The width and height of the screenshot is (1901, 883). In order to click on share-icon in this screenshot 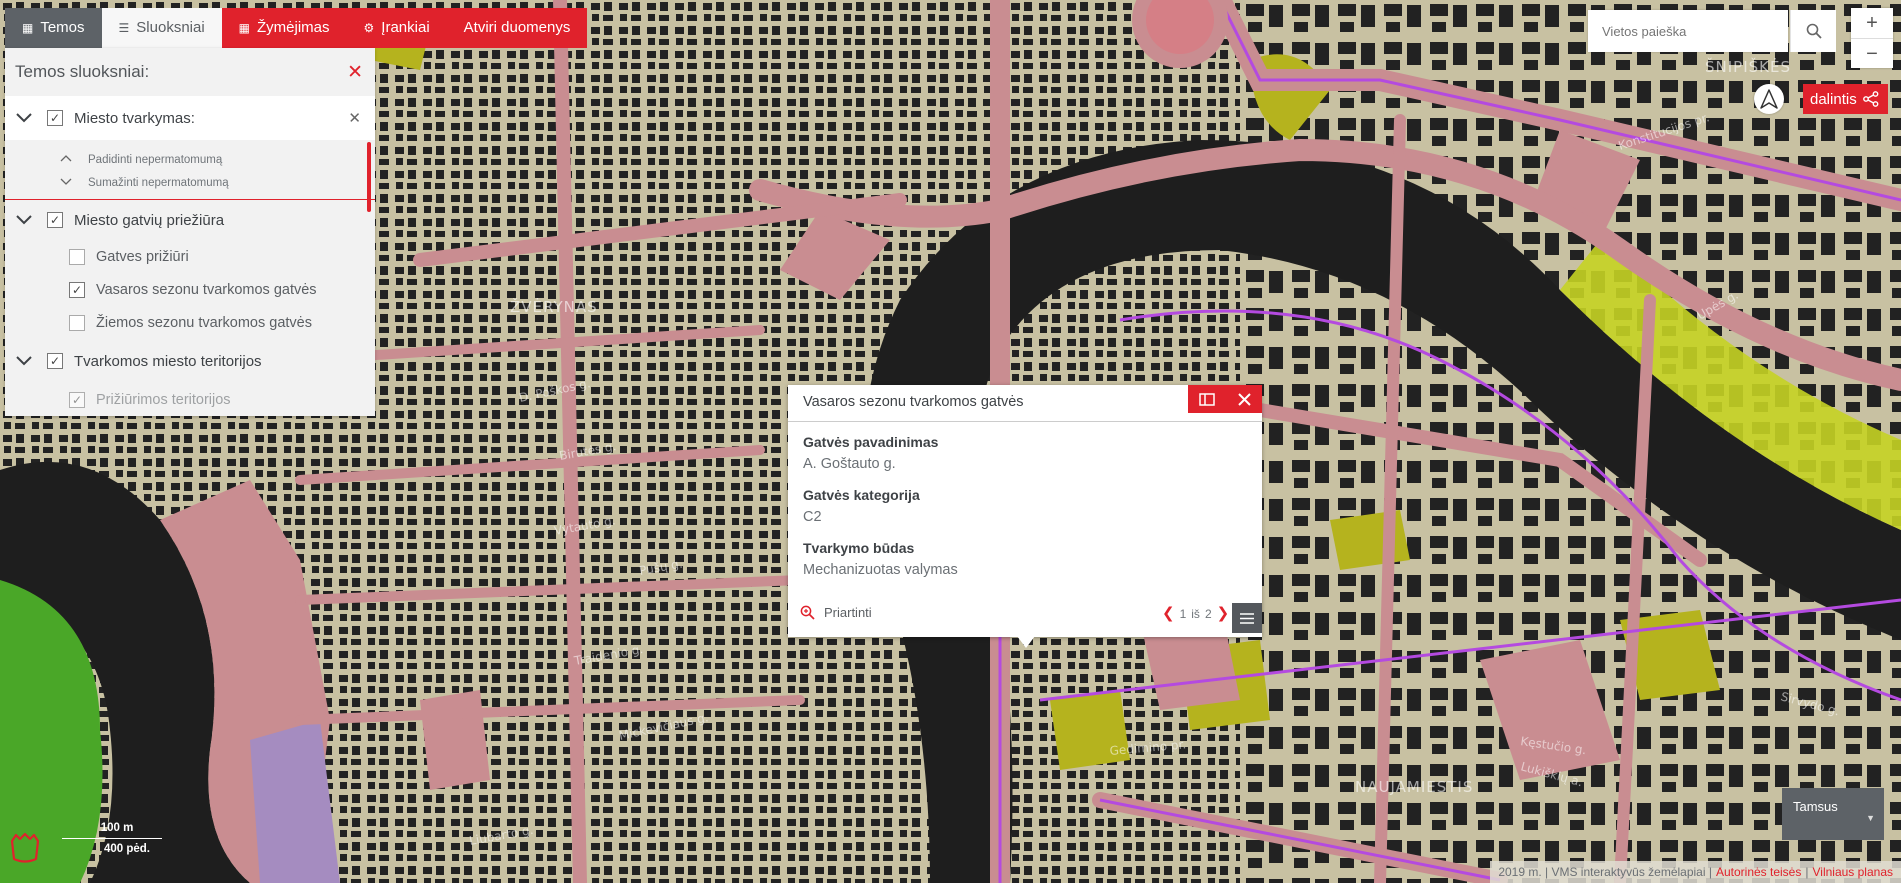, I will do `click(1870, 99)`.